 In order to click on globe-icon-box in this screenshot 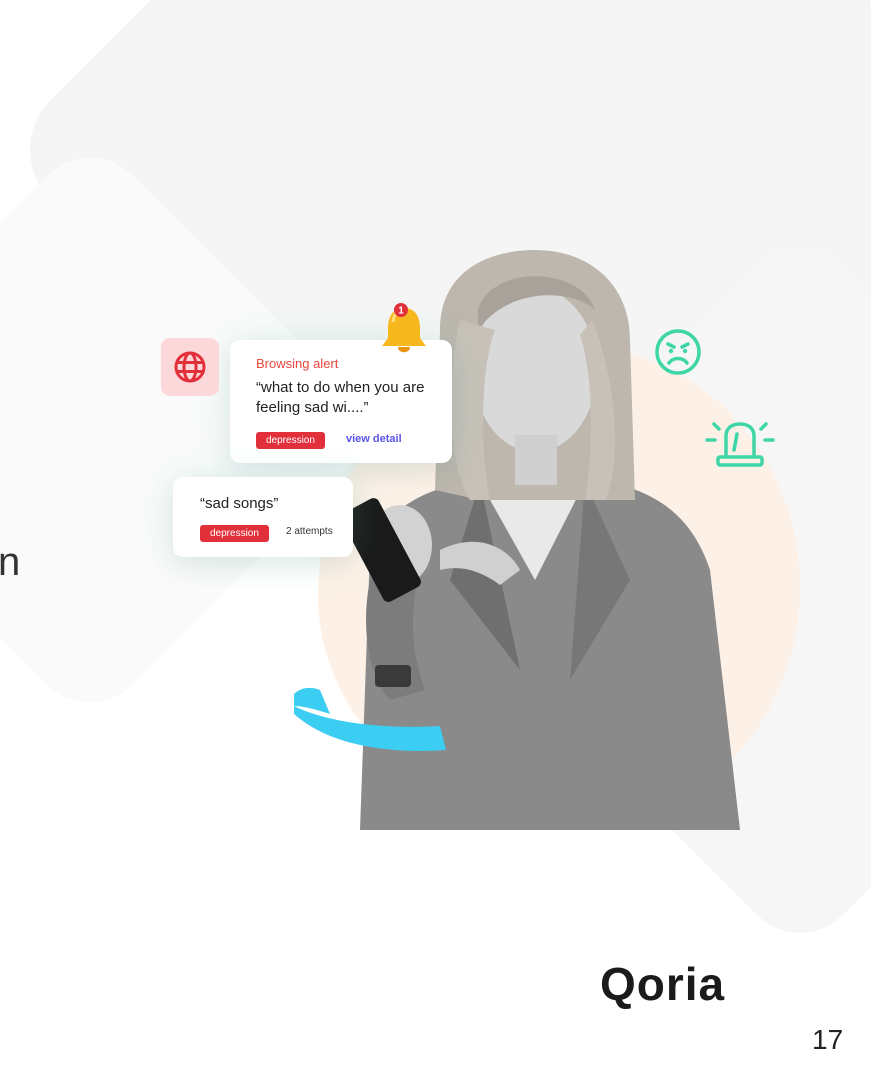, I will do `click(190, 367)`.